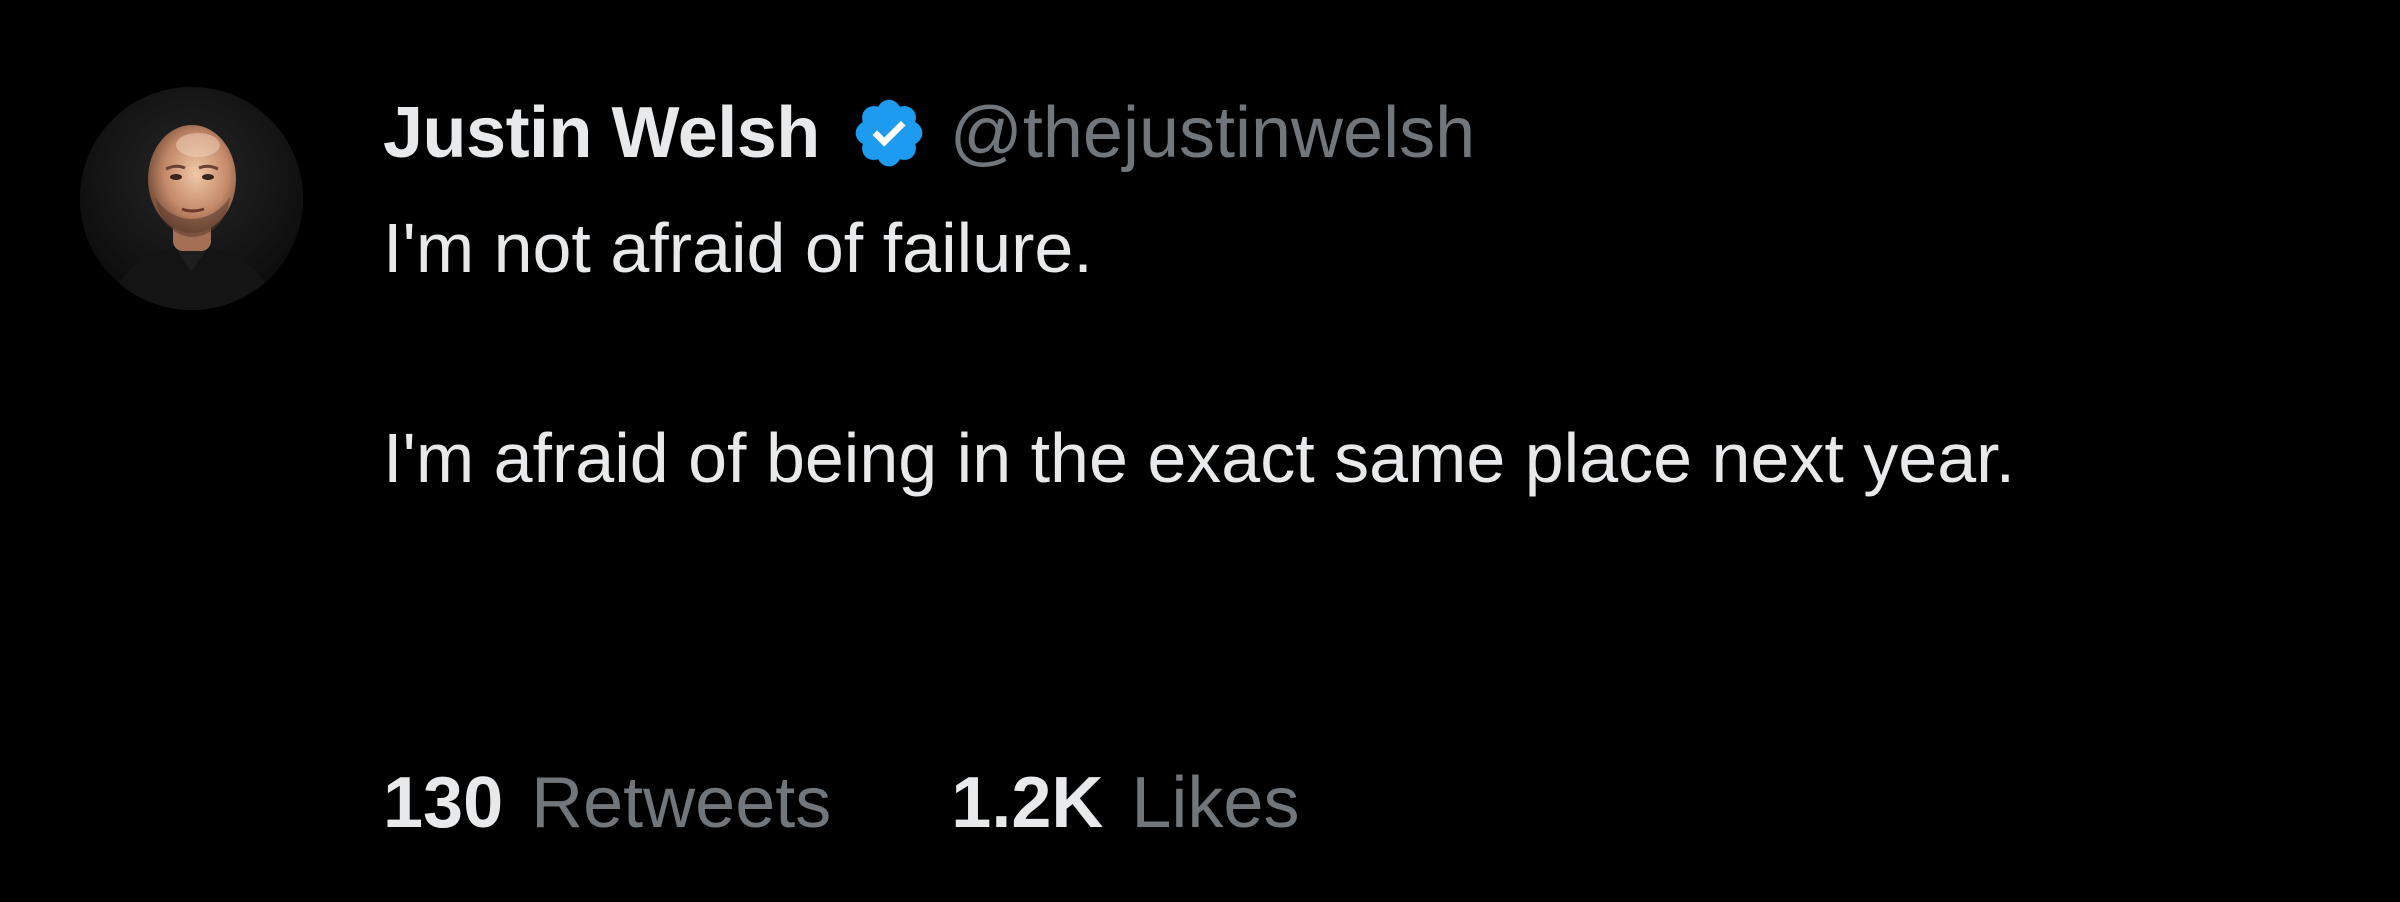 Image resolution: width=2400 pixels, height=902 pixels. What do you see at coordinates (929, 133) in the screenshot?
I see `tweet-header: Justin Welsh @thejustinwelsh` at bounding box center [929, 133].